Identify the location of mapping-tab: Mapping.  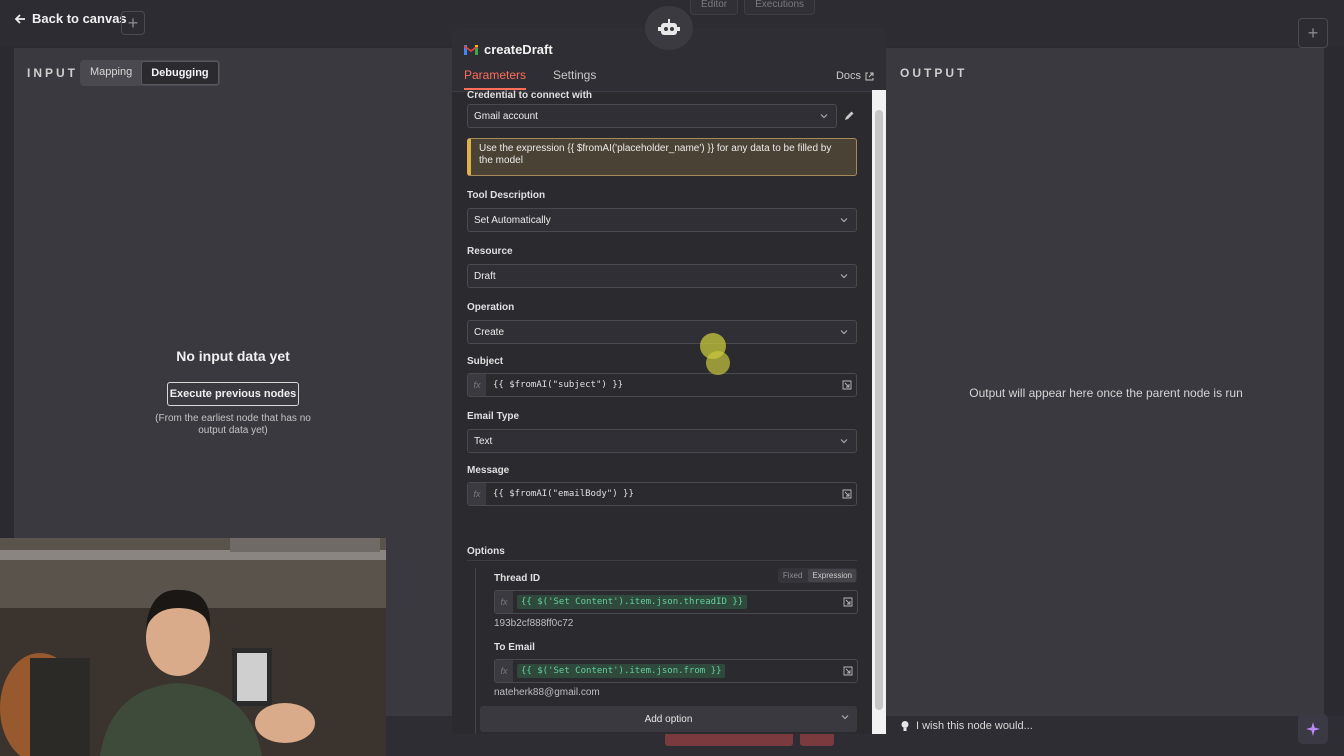
(111, 73).